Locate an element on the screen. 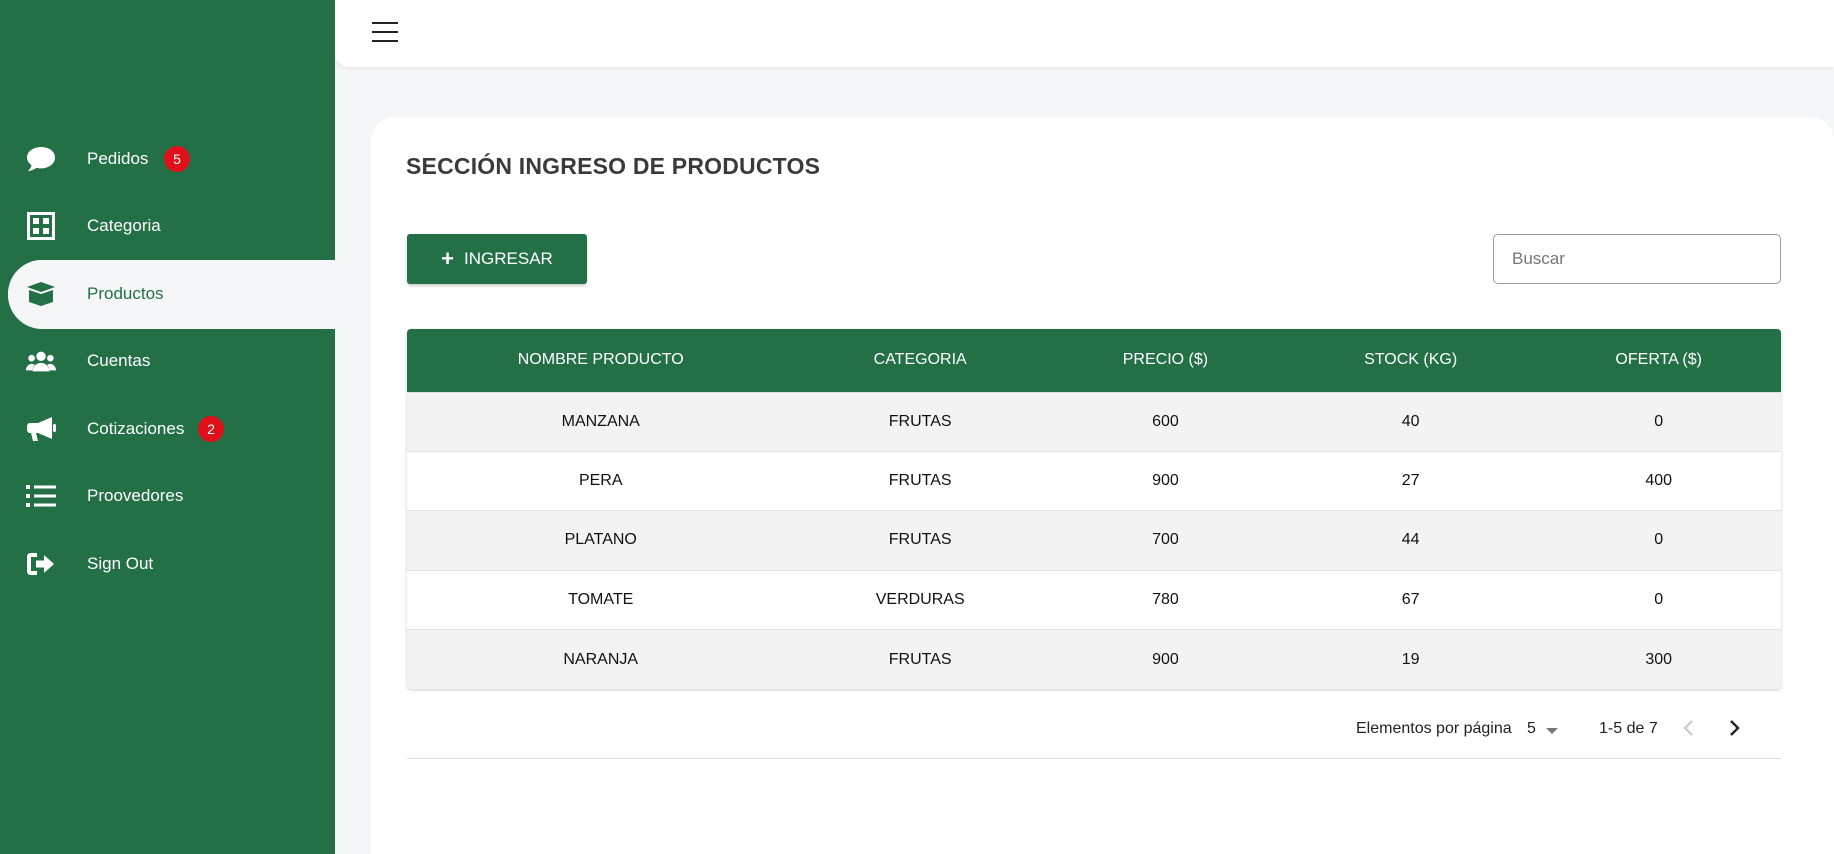 The image size is (1834, 854). column-header: CATEGORIA is located at coordinates (919, 360).